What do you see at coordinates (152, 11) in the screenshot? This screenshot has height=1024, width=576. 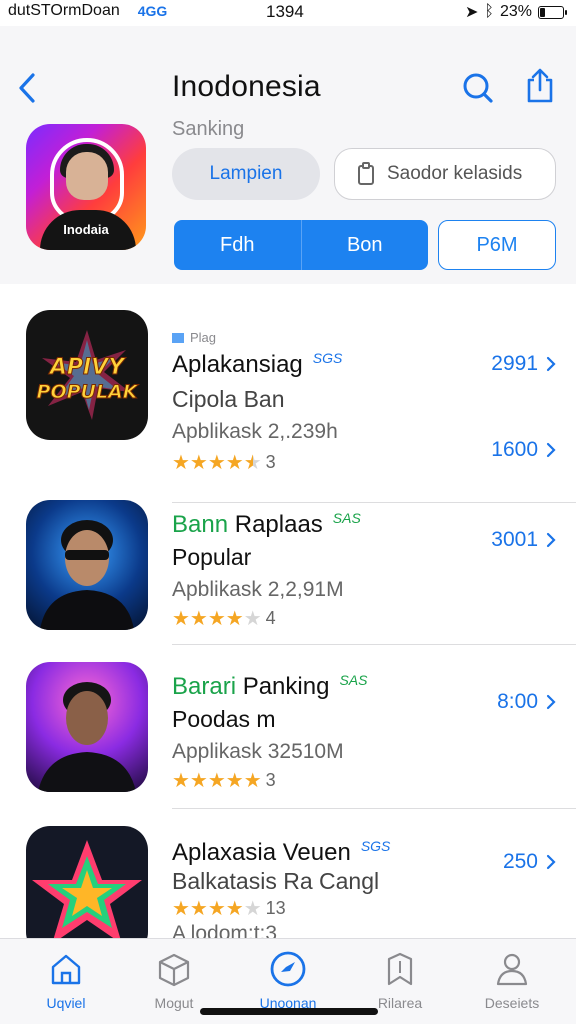 I see `network-type: 4GG` at bounding box center [152, 11].